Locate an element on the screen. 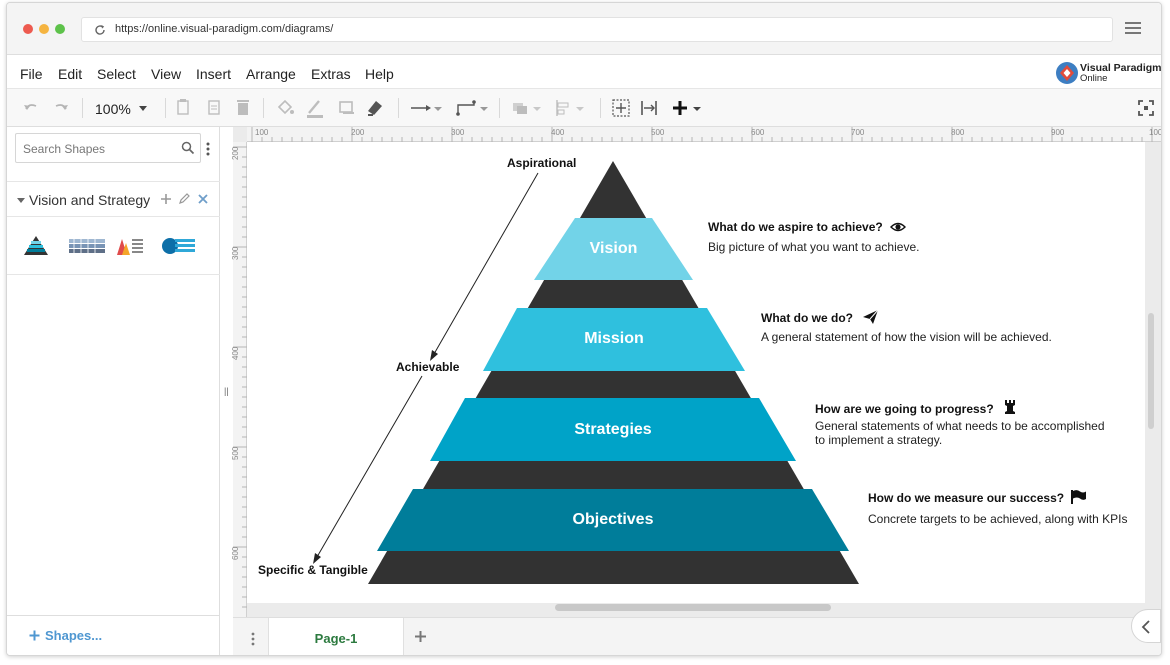 The width and height of the screenshot is (1170, 665). fit-width-icon is located at coordinates (649, 108).